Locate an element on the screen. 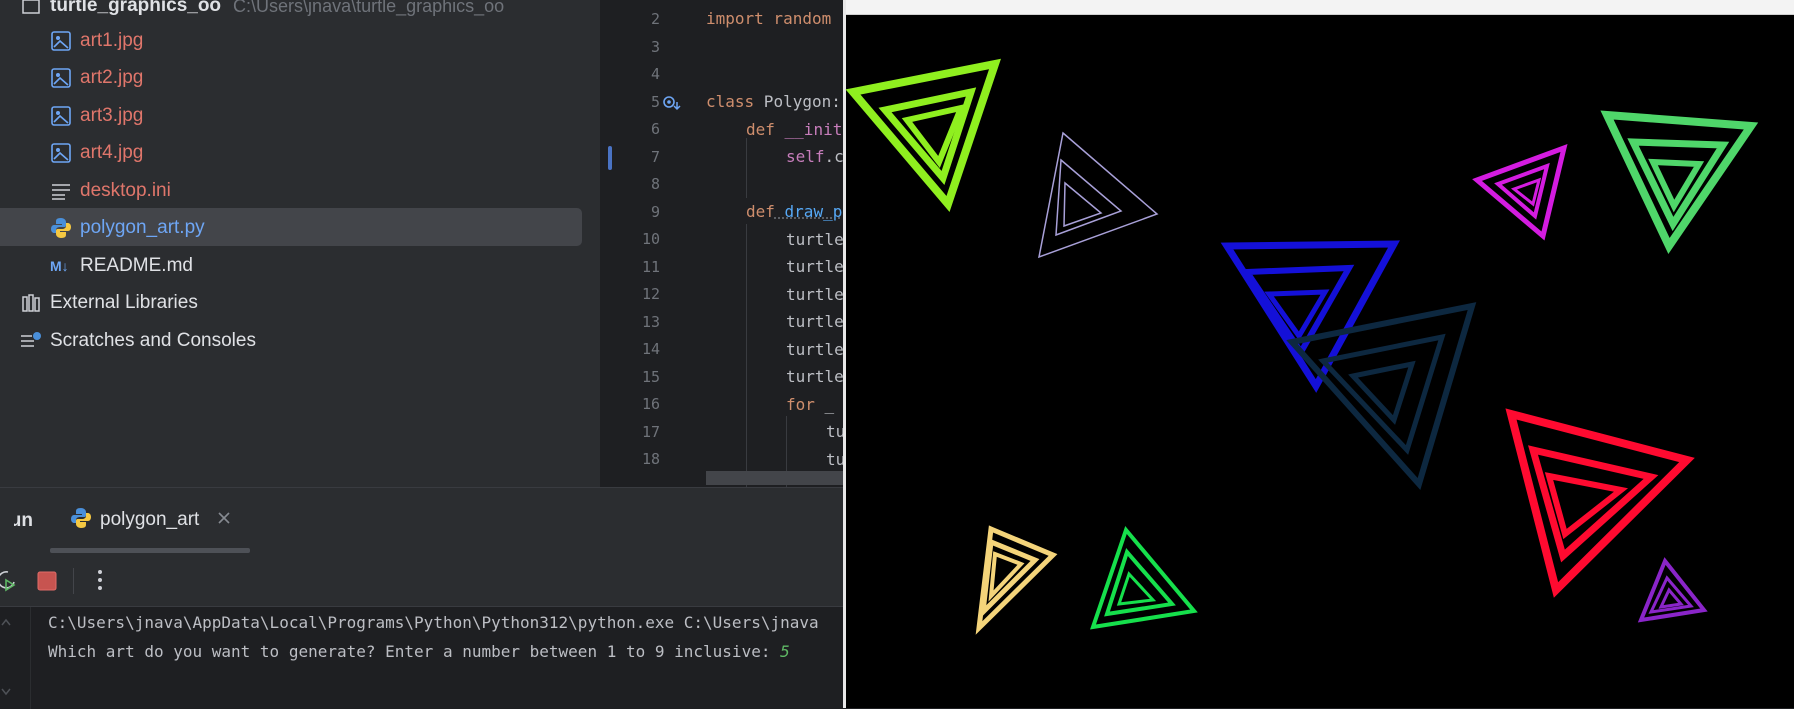 The height and width of the screenshot is (709, 1794). line-number: 2 is located at coordinates (655, 19).